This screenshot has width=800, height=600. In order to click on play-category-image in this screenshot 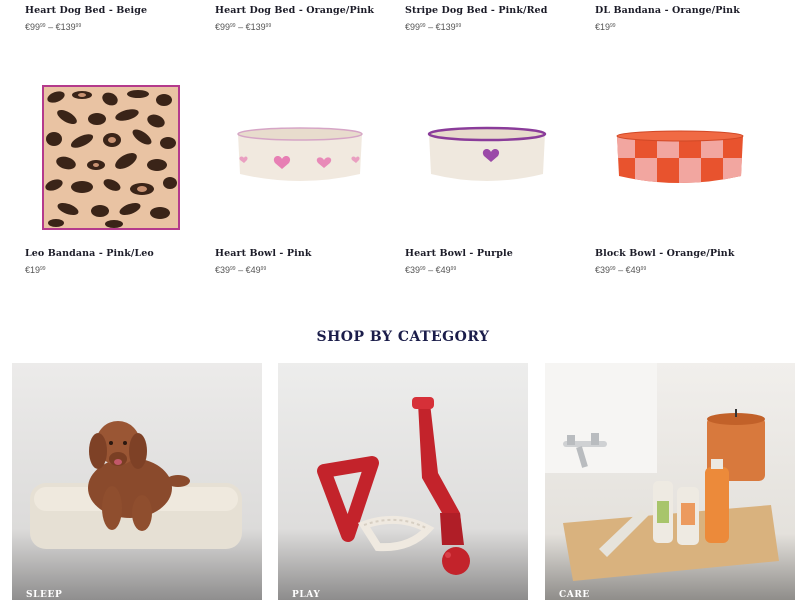, I will do `click(403, 481)`.